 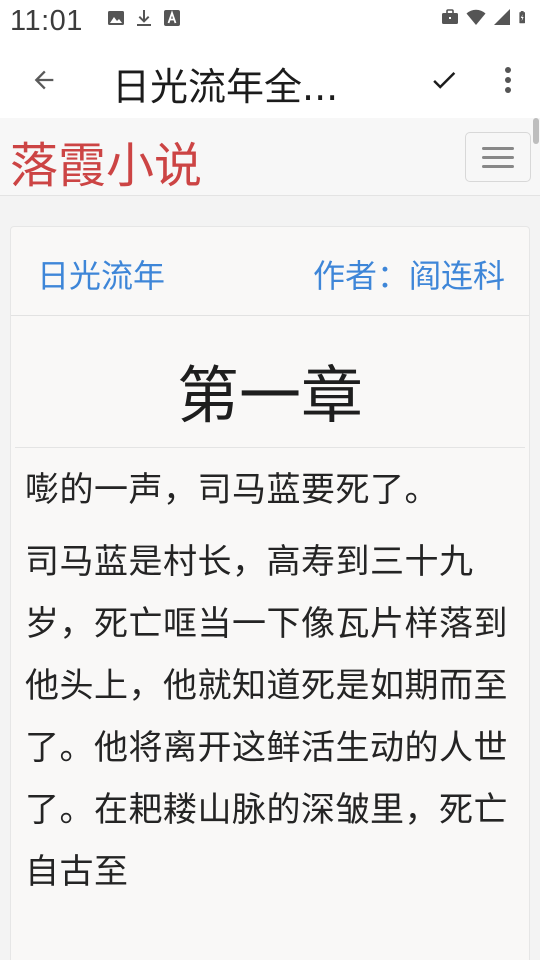 What do you see at coordinates (270, 271) in the screenshot?
I see `book-info-bar: 日光流年 作者：阎连科` at bounding box center [270, 271].